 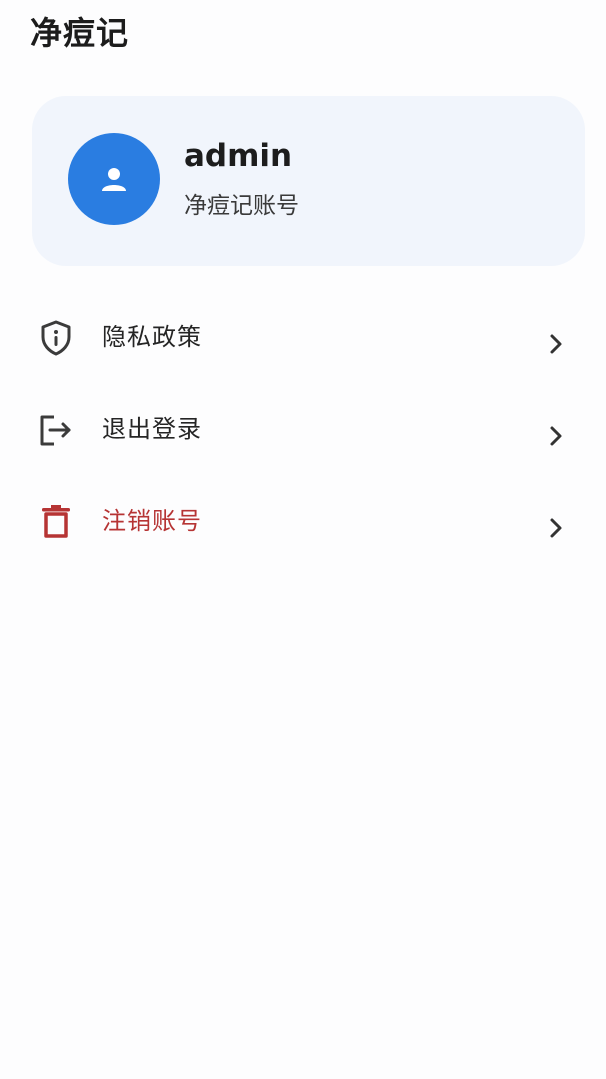 I want to click on logout-icon, so click(x=55, y=430).